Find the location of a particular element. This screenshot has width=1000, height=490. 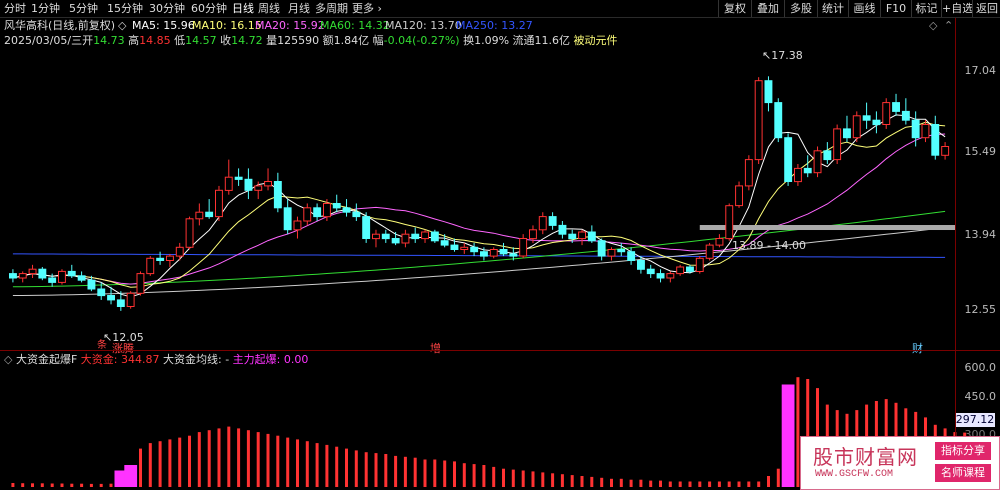

price-tick: 13.94 is located at coordinates (980, 234).